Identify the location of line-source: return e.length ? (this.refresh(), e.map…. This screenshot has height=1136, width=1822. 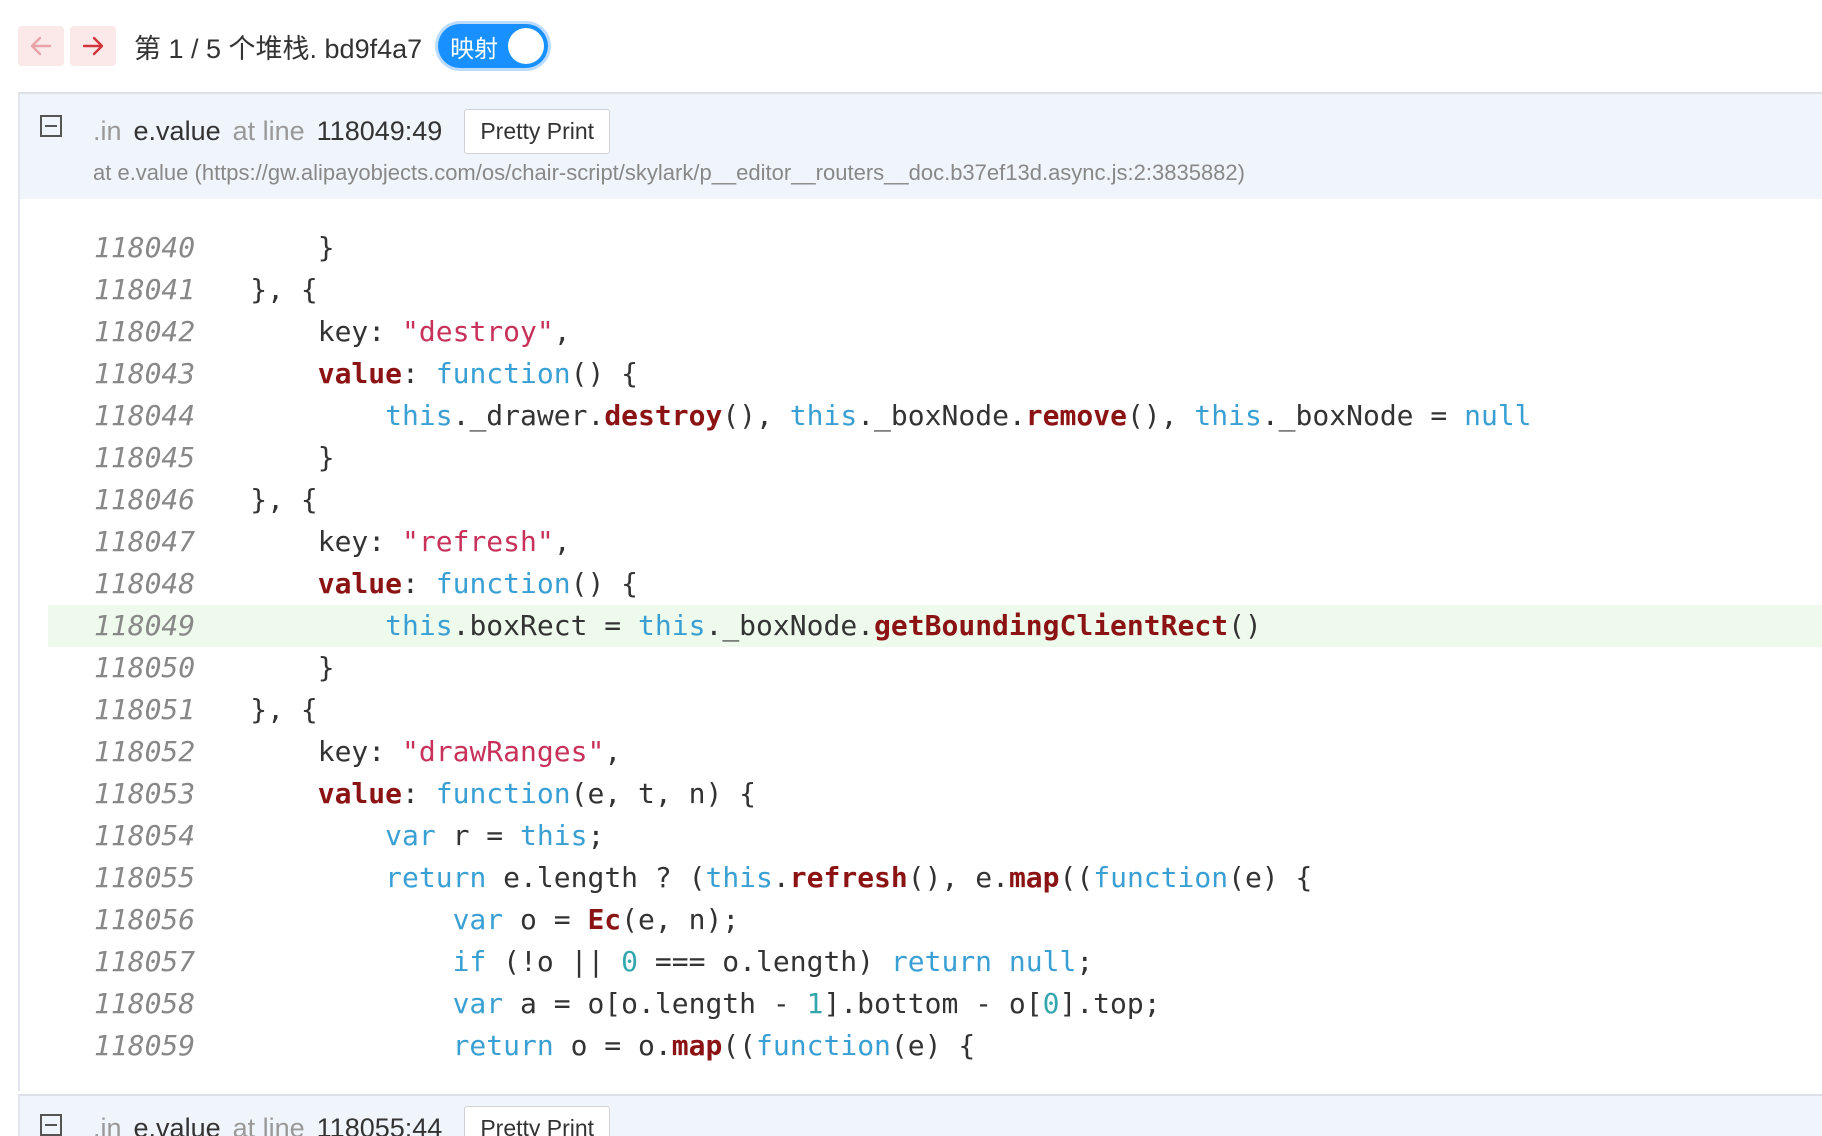
(849, 877).